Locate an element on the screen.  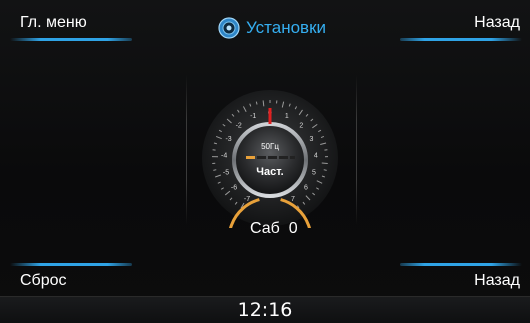
right-divider is located at coordinates (356, 150).